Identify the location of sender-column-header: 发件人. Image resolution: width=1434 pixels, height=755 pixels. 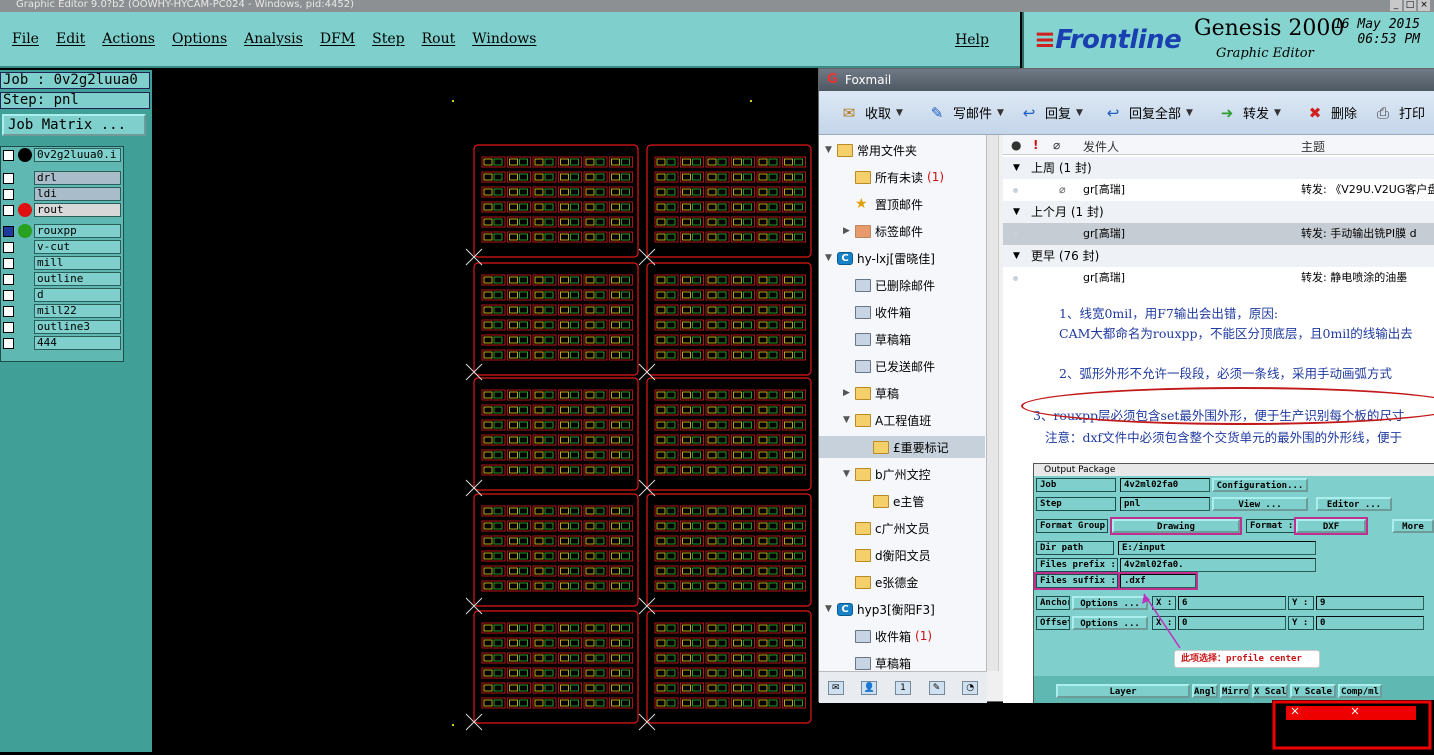
(1101, 146).